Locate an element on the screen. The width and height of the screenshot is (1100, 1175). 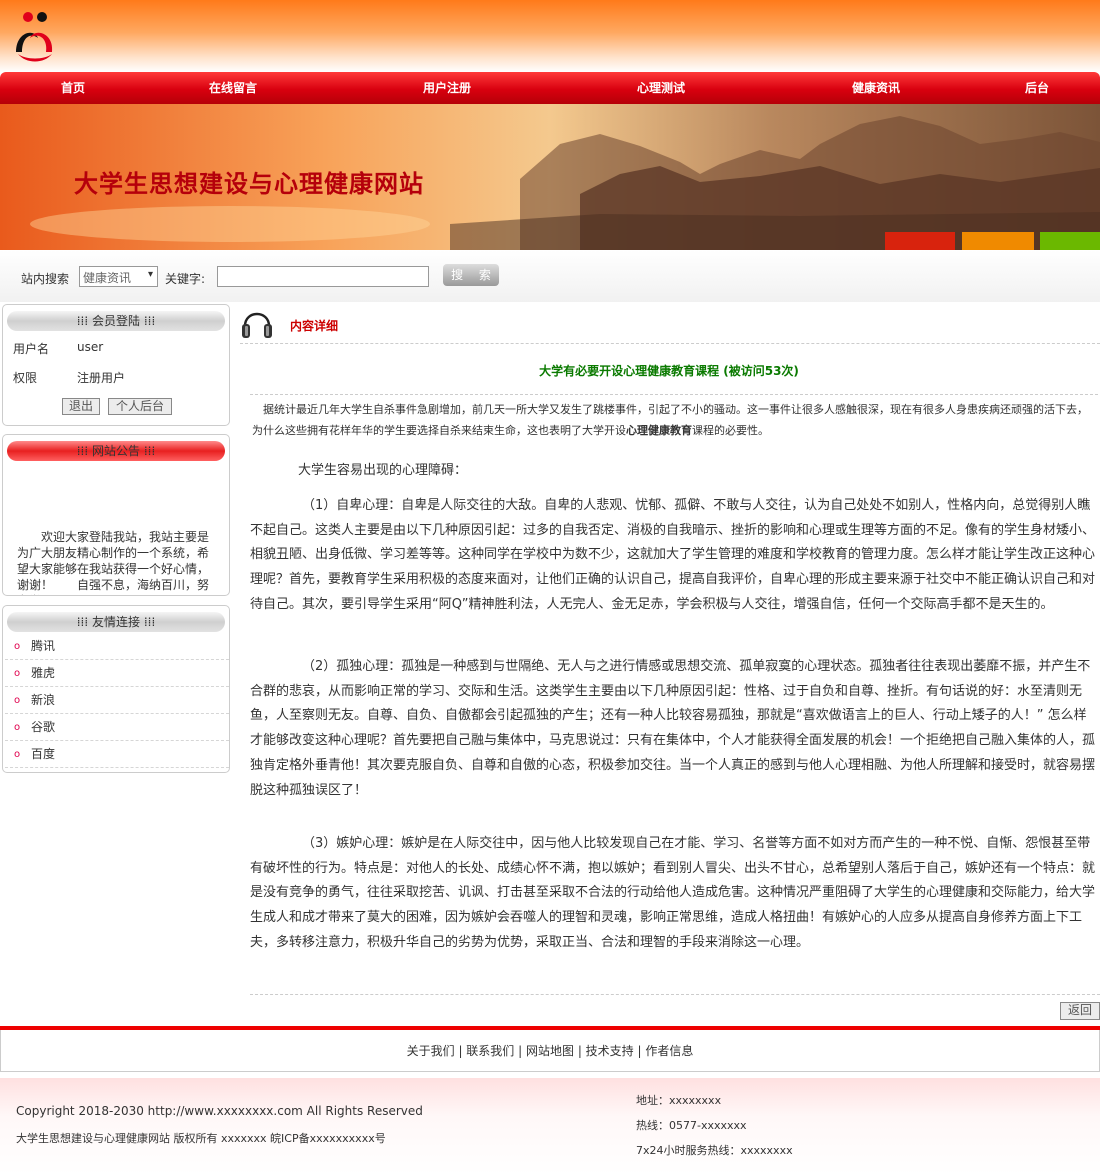
search-category-select: 健康资讯 ▾ is located at coordinates (118, 276).